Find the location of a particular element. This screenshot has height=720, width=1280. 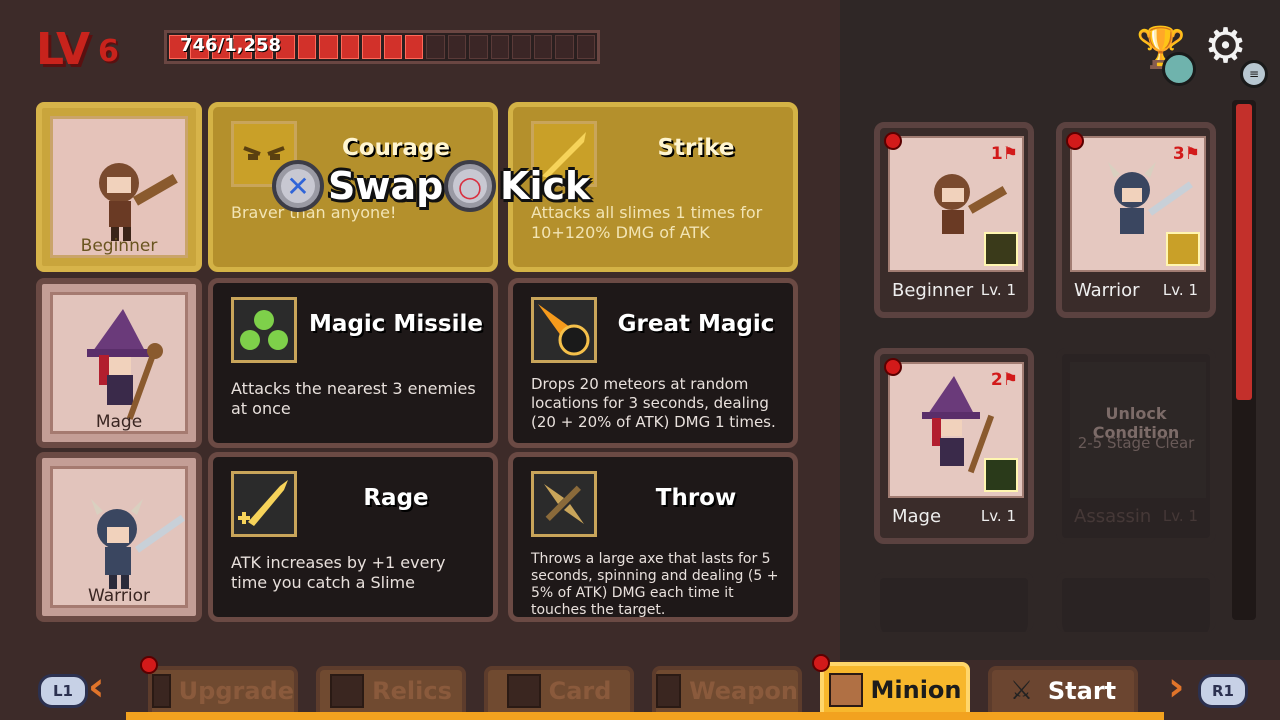

minion-card-warrior: 3⚑ Warrior Lv. 1 is located at coordinates (1136, 220).